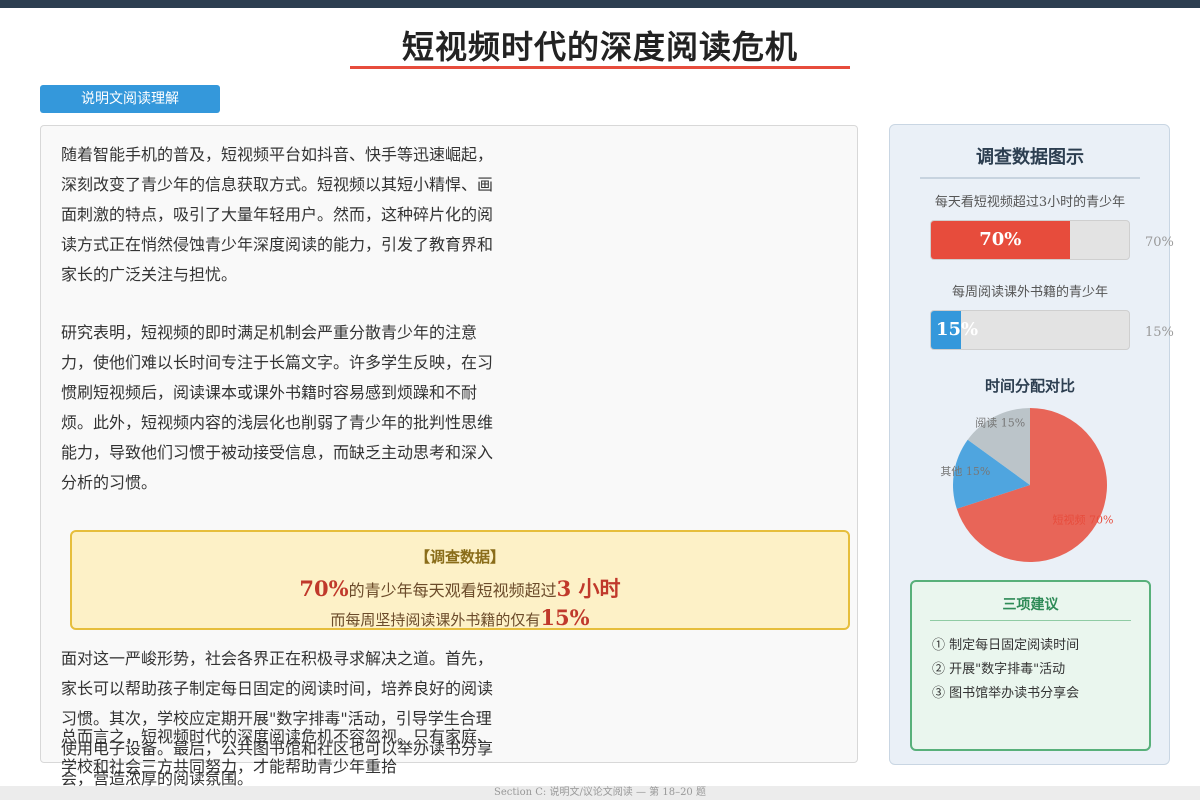 The height and width of the screenshot is (800, 1200). Describe the element at coordinates (1006, 645) in the screenshot. I see `suggestion-item-1: ① 制定每日固定阅读时间` at that location.